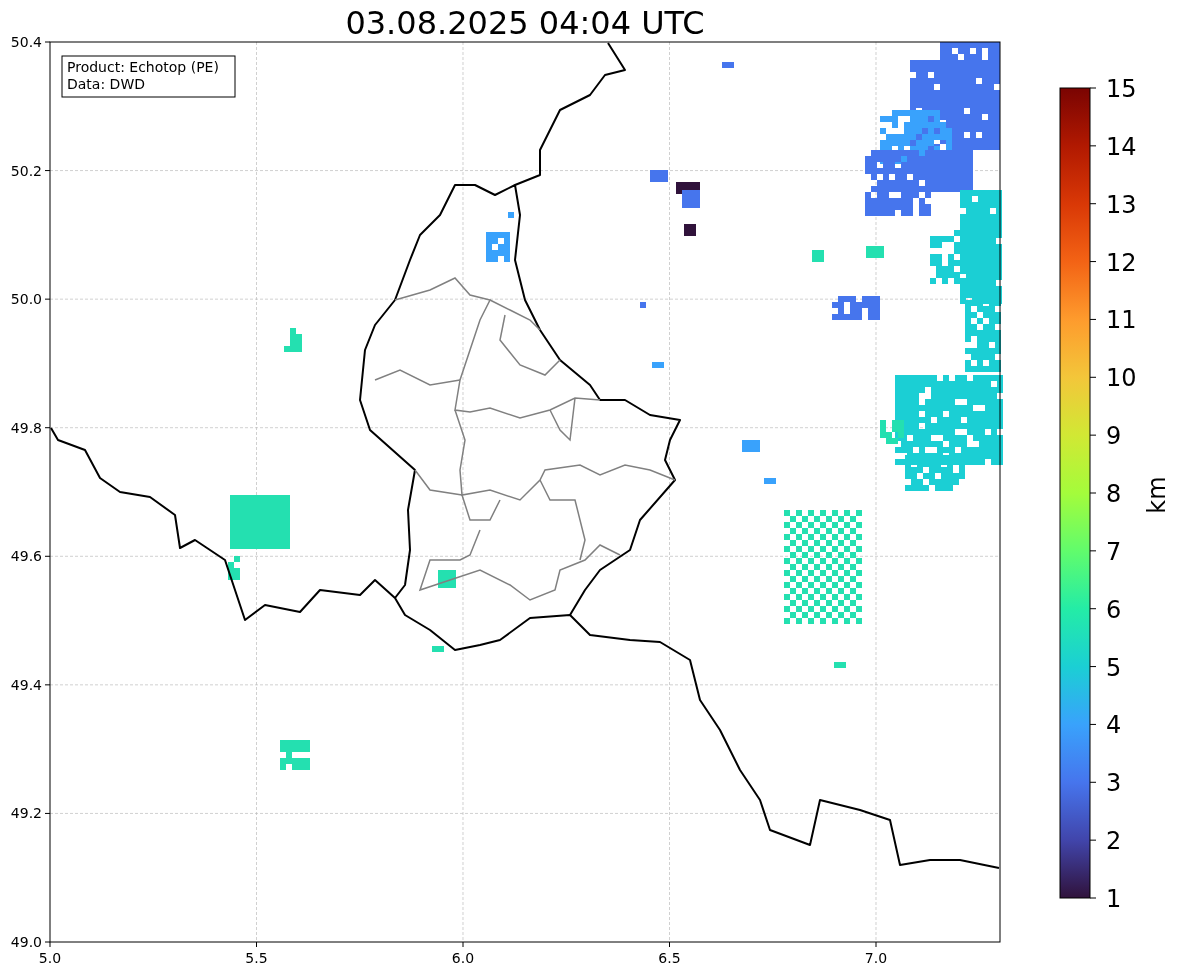 This screenshot has height=976, width=1178. What do you see at coordinates (1121, 146) in the screenshot?
I see `colorbar-tick-label: 14` at bounding box center [1121, 146].